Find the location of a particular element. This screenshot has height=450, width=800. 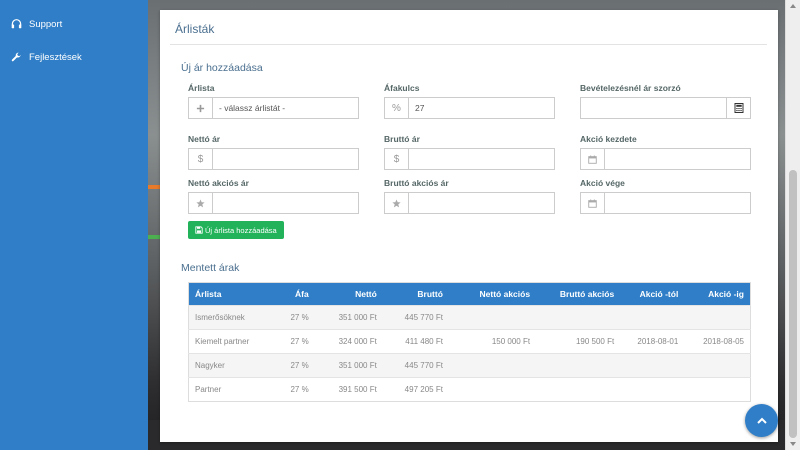

add-price-list-button: Új árlista hozzáadása is located at coordinates (236, 230).